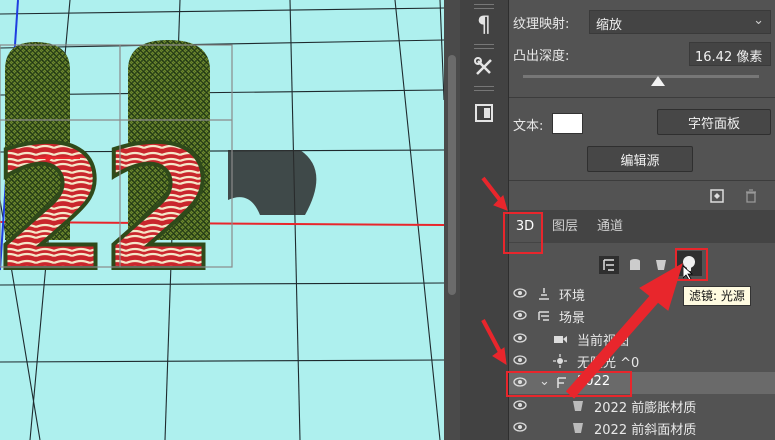  What do you see at coordinates (560, 361) in the screenshot?
I see `light-icon` at bounding box center [560, 361].